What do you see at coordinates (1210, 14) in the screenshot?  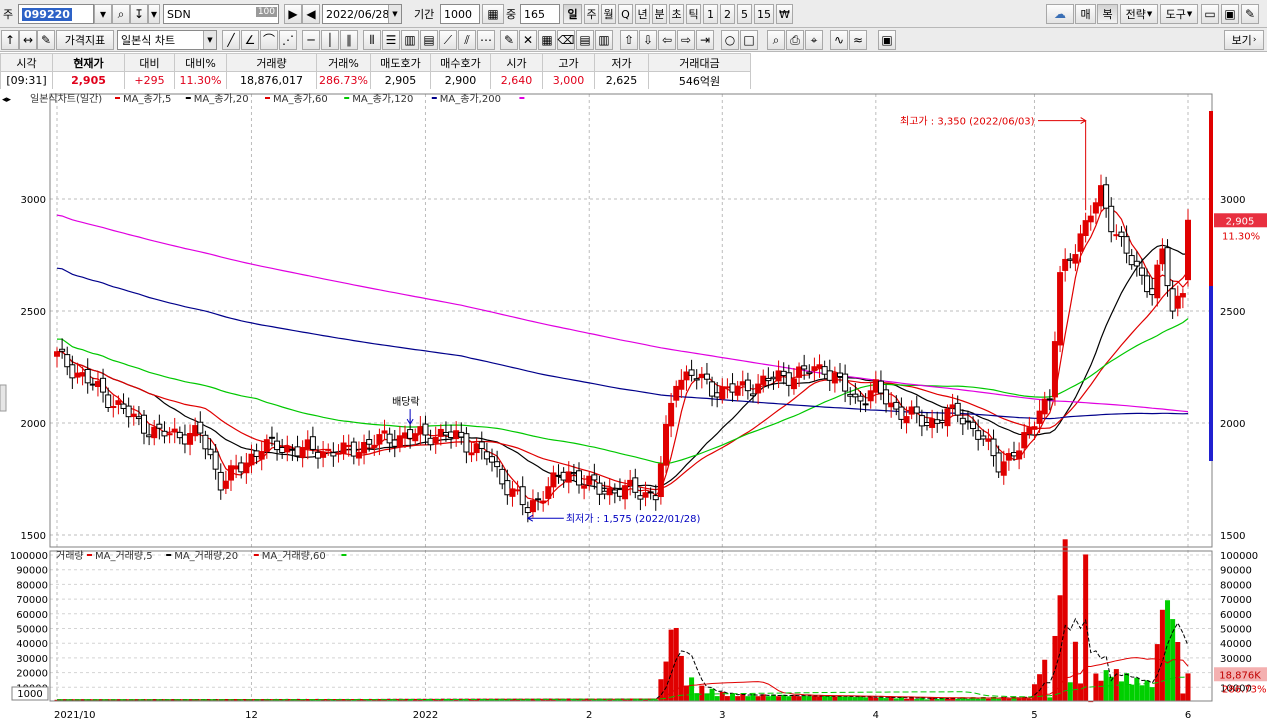 I see `open-folder-button: ▭` at bounding box center [1210, 14].